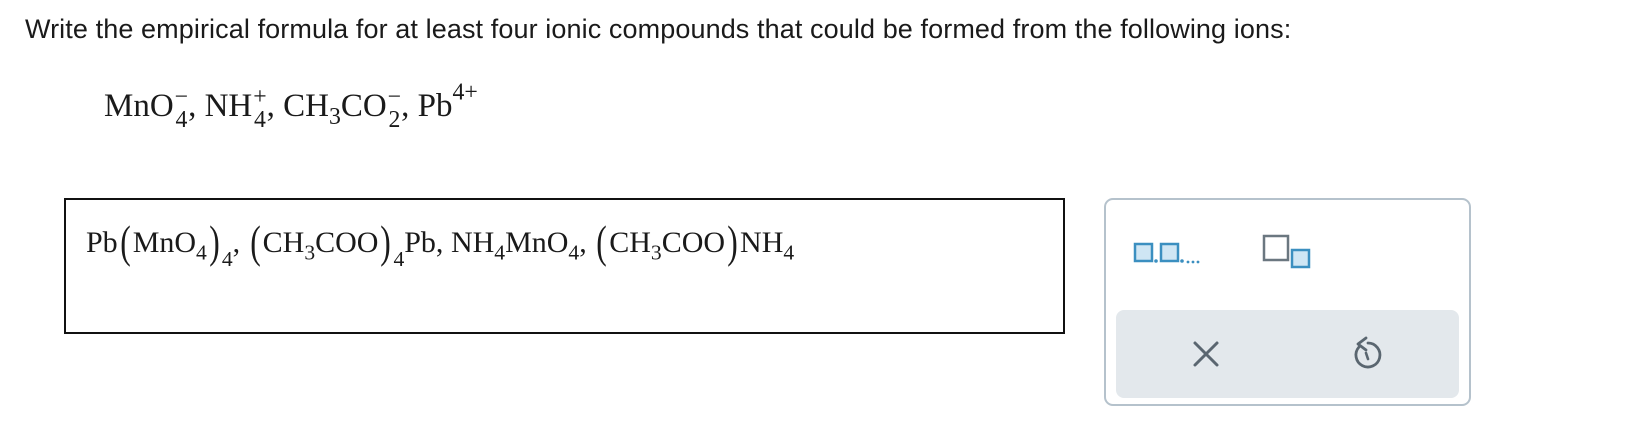 This screenshot has width=1636, height=434. Describe the element at coordinates (1287, 302) in the screenshot. I see `math-tool-panel` at that location.